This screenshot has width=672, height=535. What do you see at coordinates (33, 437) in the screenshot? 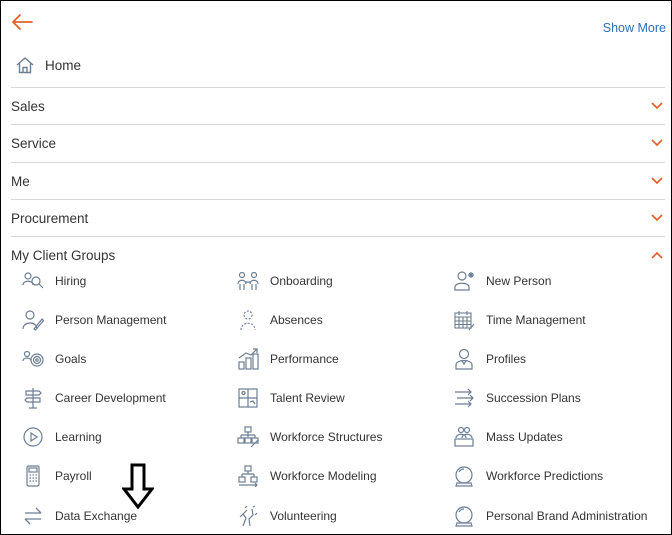
I see `play-circle-icon` at bounding box center [33, 437].